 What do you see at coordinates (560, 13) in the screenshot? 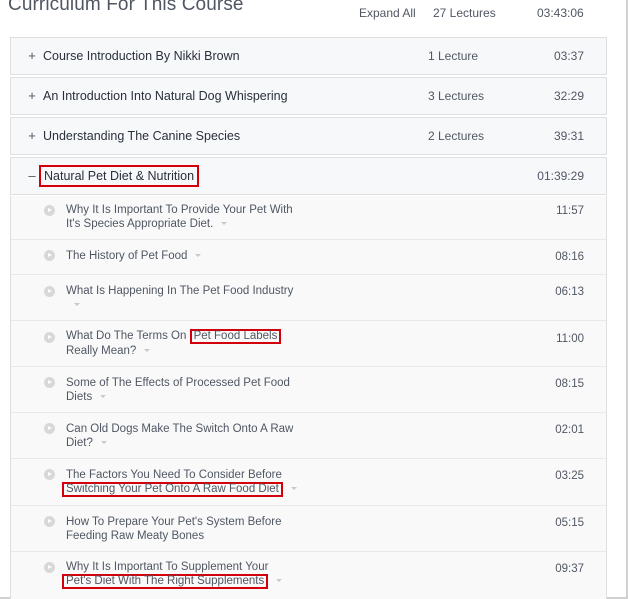
I see `total-duration: 03:43:06` at bounding box center [560, 13].